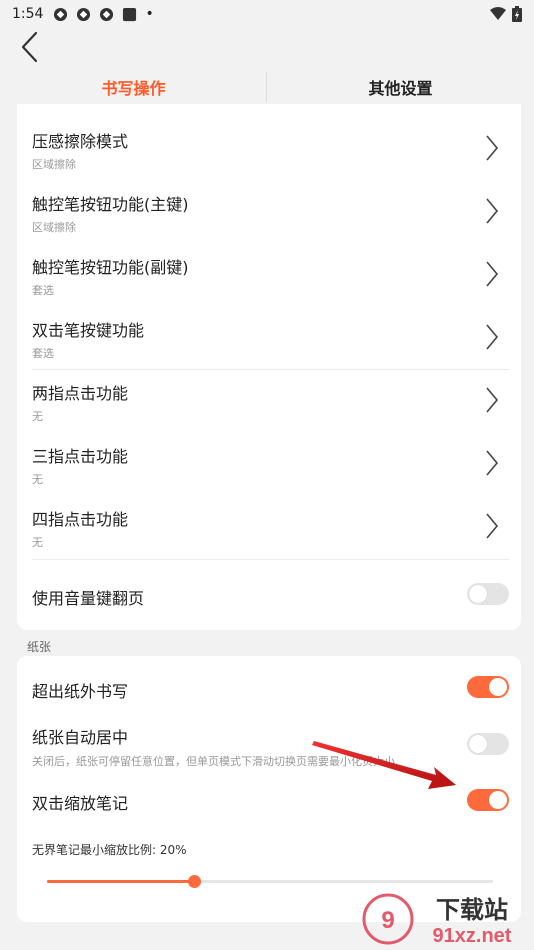  Describe the element at coordinates (28, 14) in the screenshot. I see `status-time: 1:54` at that location.